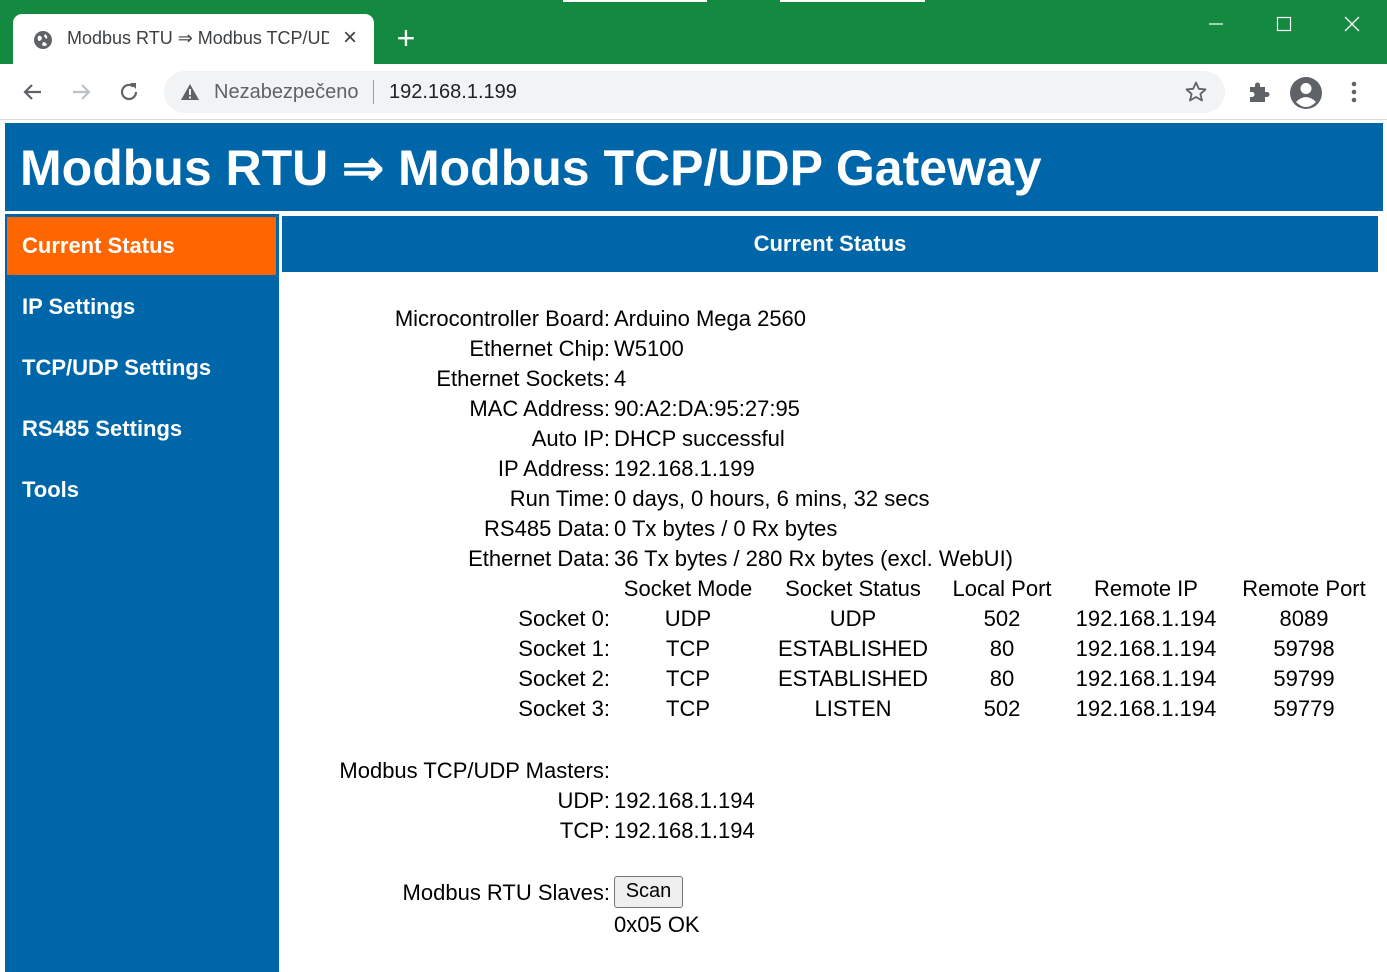 Image resolution: width=1387 pixels, height=972 pixels. Describe the element at coordinates (286, 92) in the screenshot. I see `insecure-label: Nezabezpečeno` at that location.